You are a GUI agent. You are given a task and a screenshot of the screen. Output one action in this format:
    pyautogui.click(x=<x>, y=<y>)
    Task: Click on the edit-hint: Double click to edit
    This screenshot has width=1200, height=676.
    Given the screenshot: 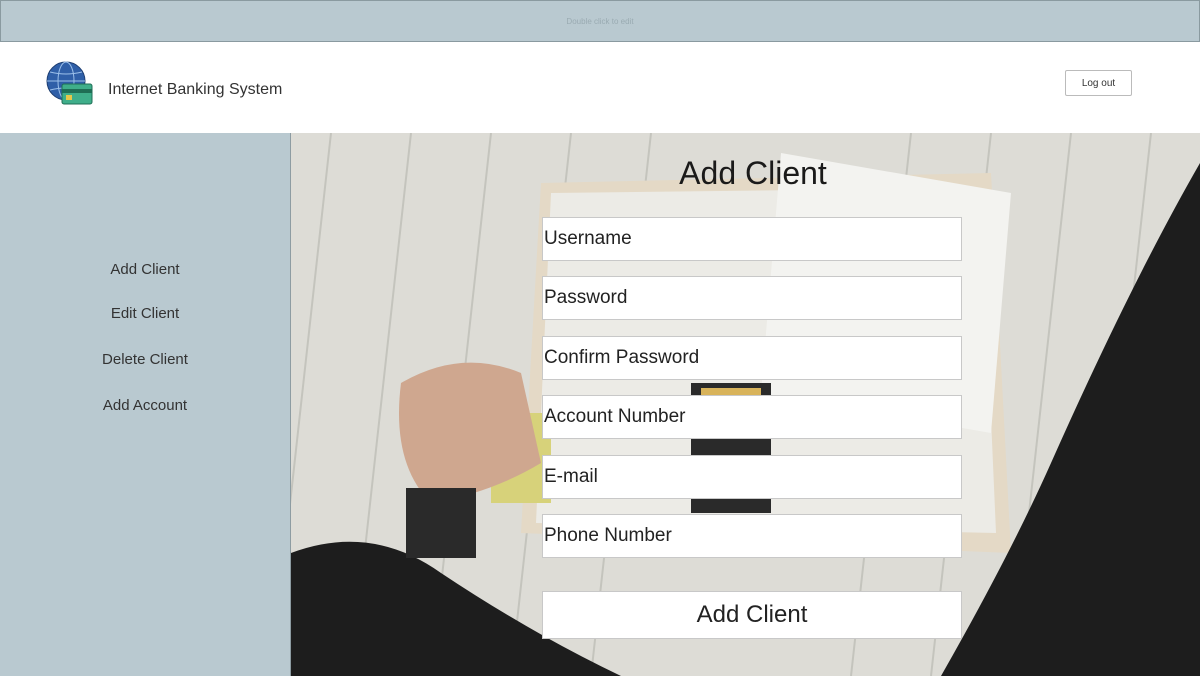 What is the action you would take?
    pyautogui.click(x=600, y=21)
    